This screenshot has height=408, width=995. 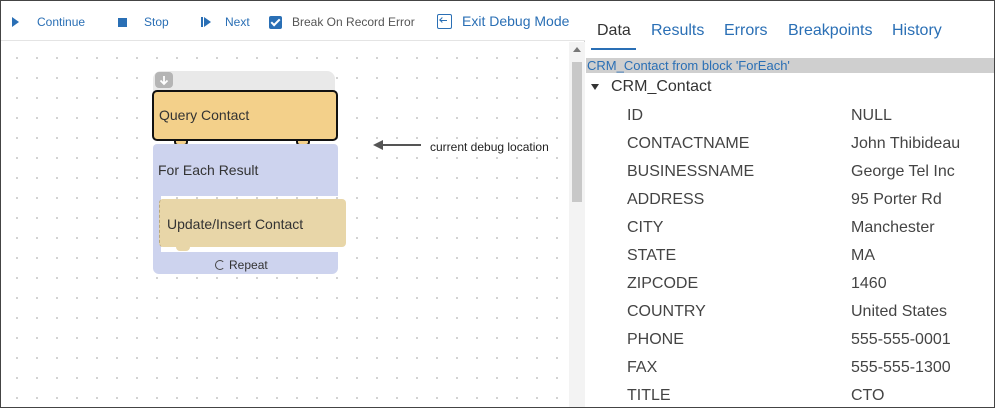 I want to click on exit-debug-button: Exit Debug Mode, so click(x=503, y=21).